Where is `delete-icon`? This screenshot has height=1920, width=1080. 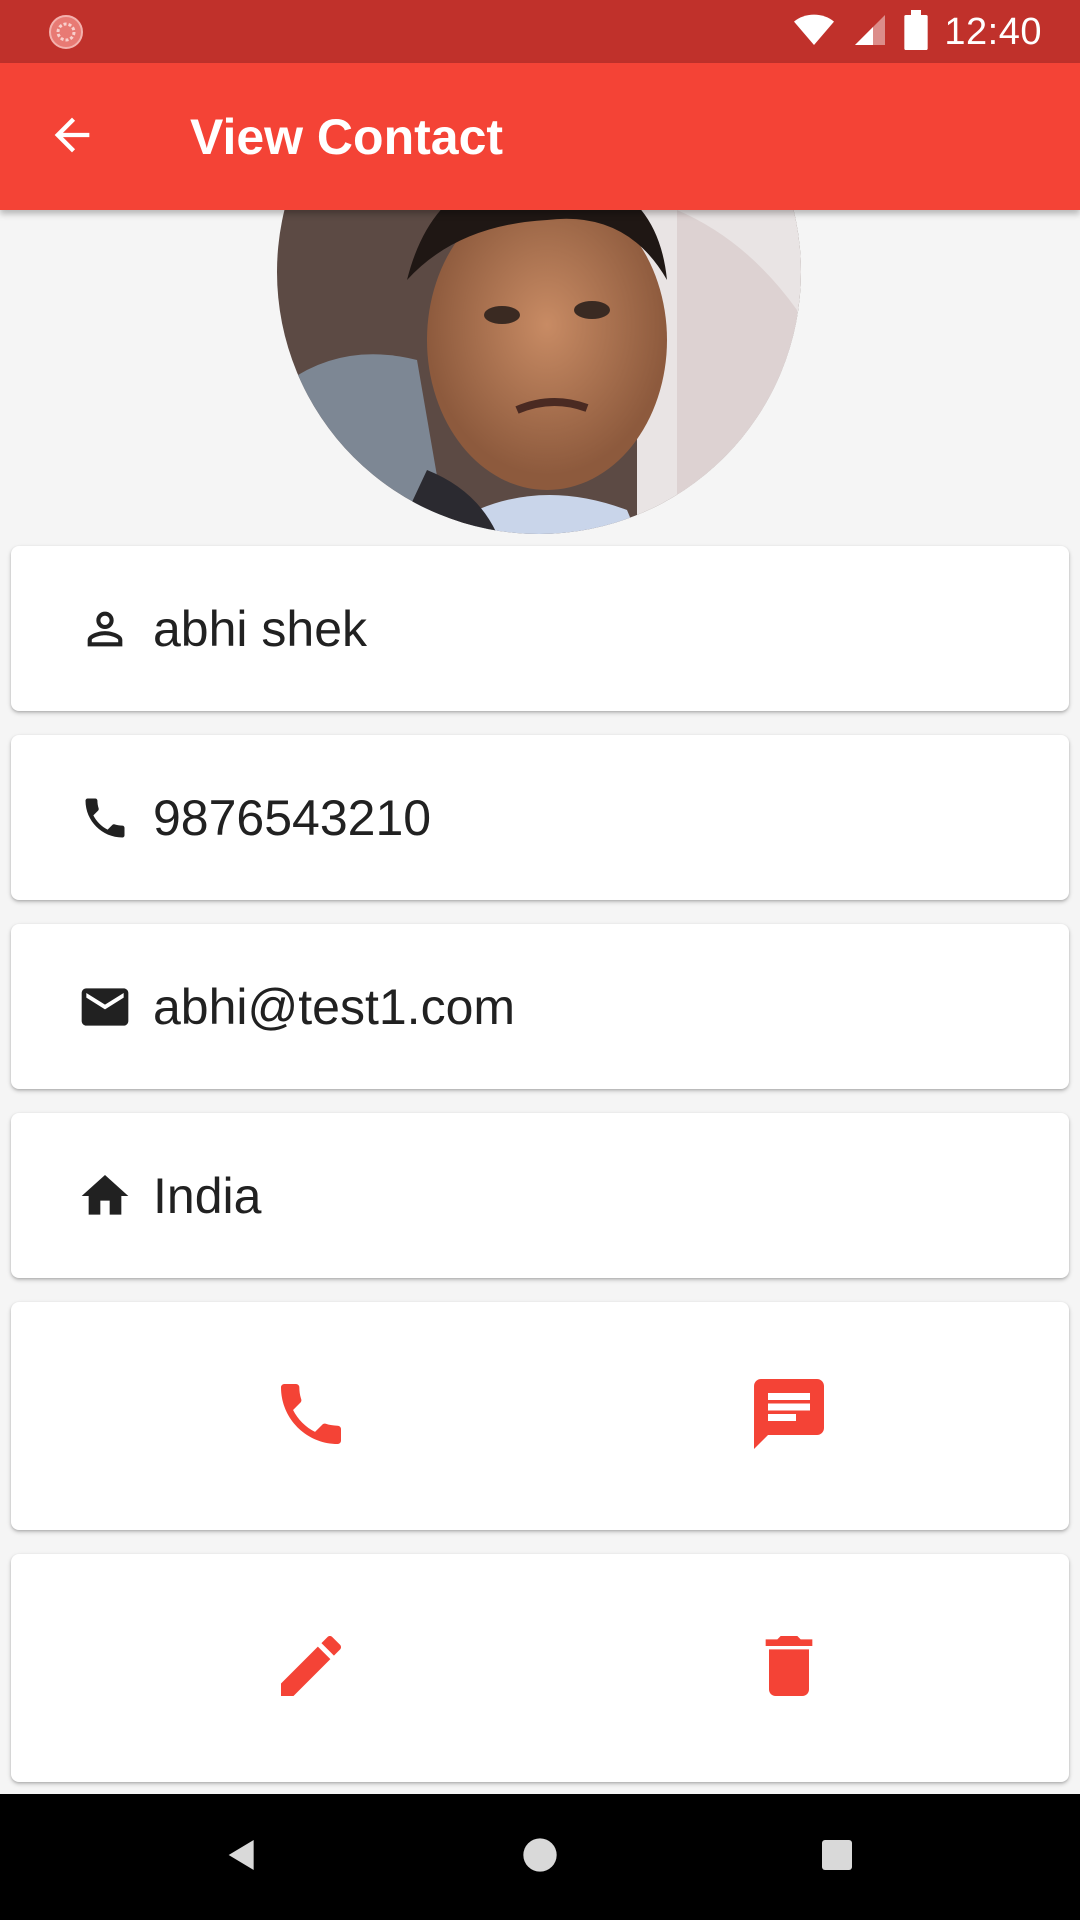
delete-icon is located at coordinates (789, 1668).